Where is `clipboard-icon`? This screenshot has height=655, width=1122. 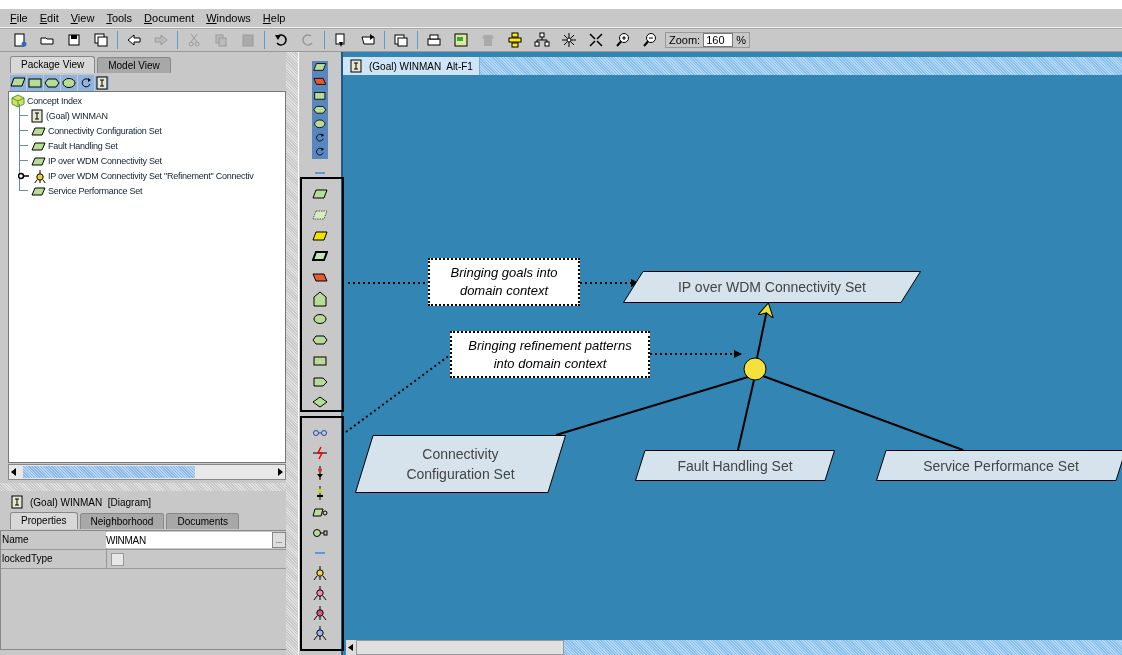 clipboard-icon is located at coordinates (248, 40).